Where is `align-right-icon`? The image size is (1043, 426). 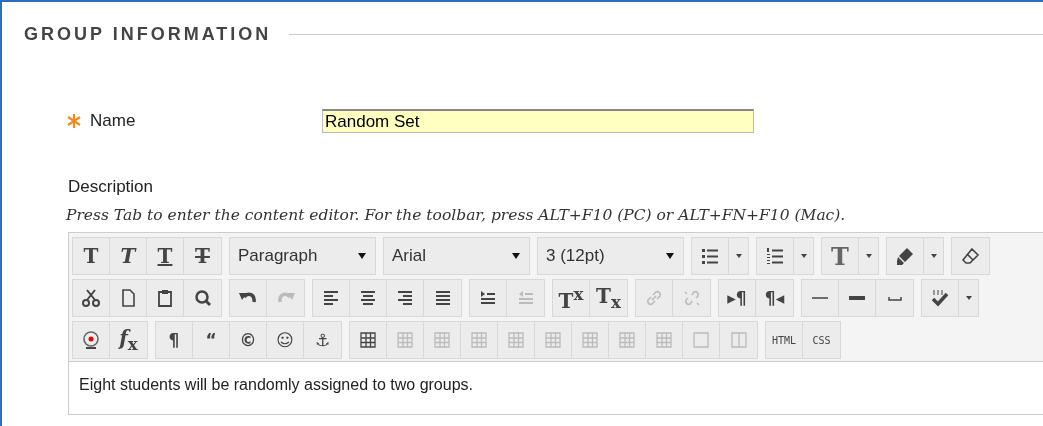
align-right-icon is located at coordinates (405, 298).